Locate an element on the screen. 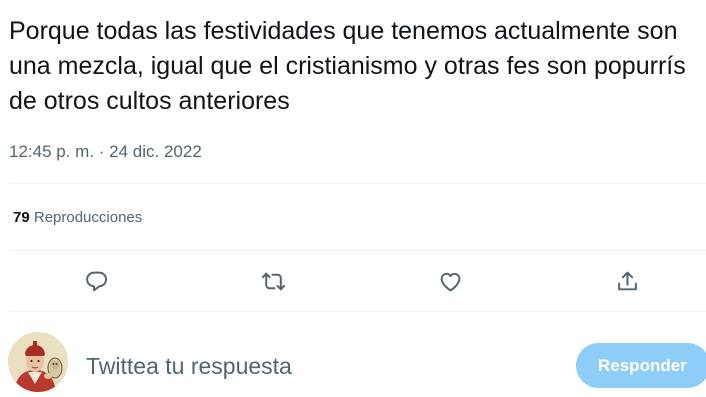  share-button is located at coordinates (627, 281).